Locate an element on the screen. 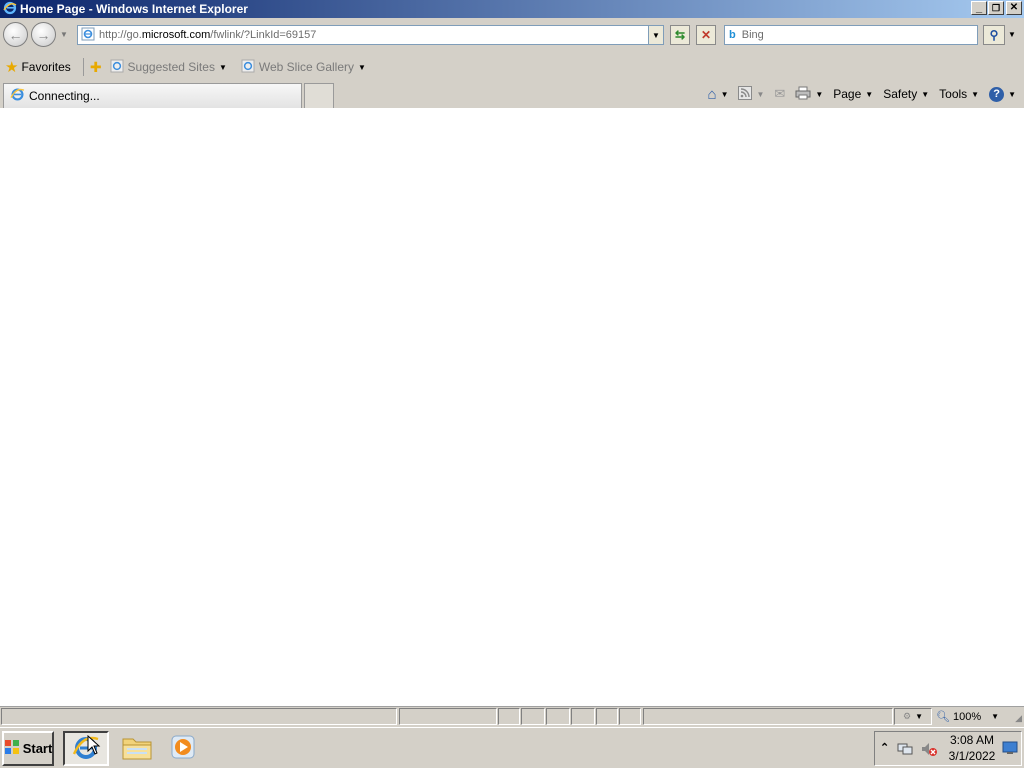 This screenshot has height=768, width=1024. folder-icon is located at coordinates (137, 748).